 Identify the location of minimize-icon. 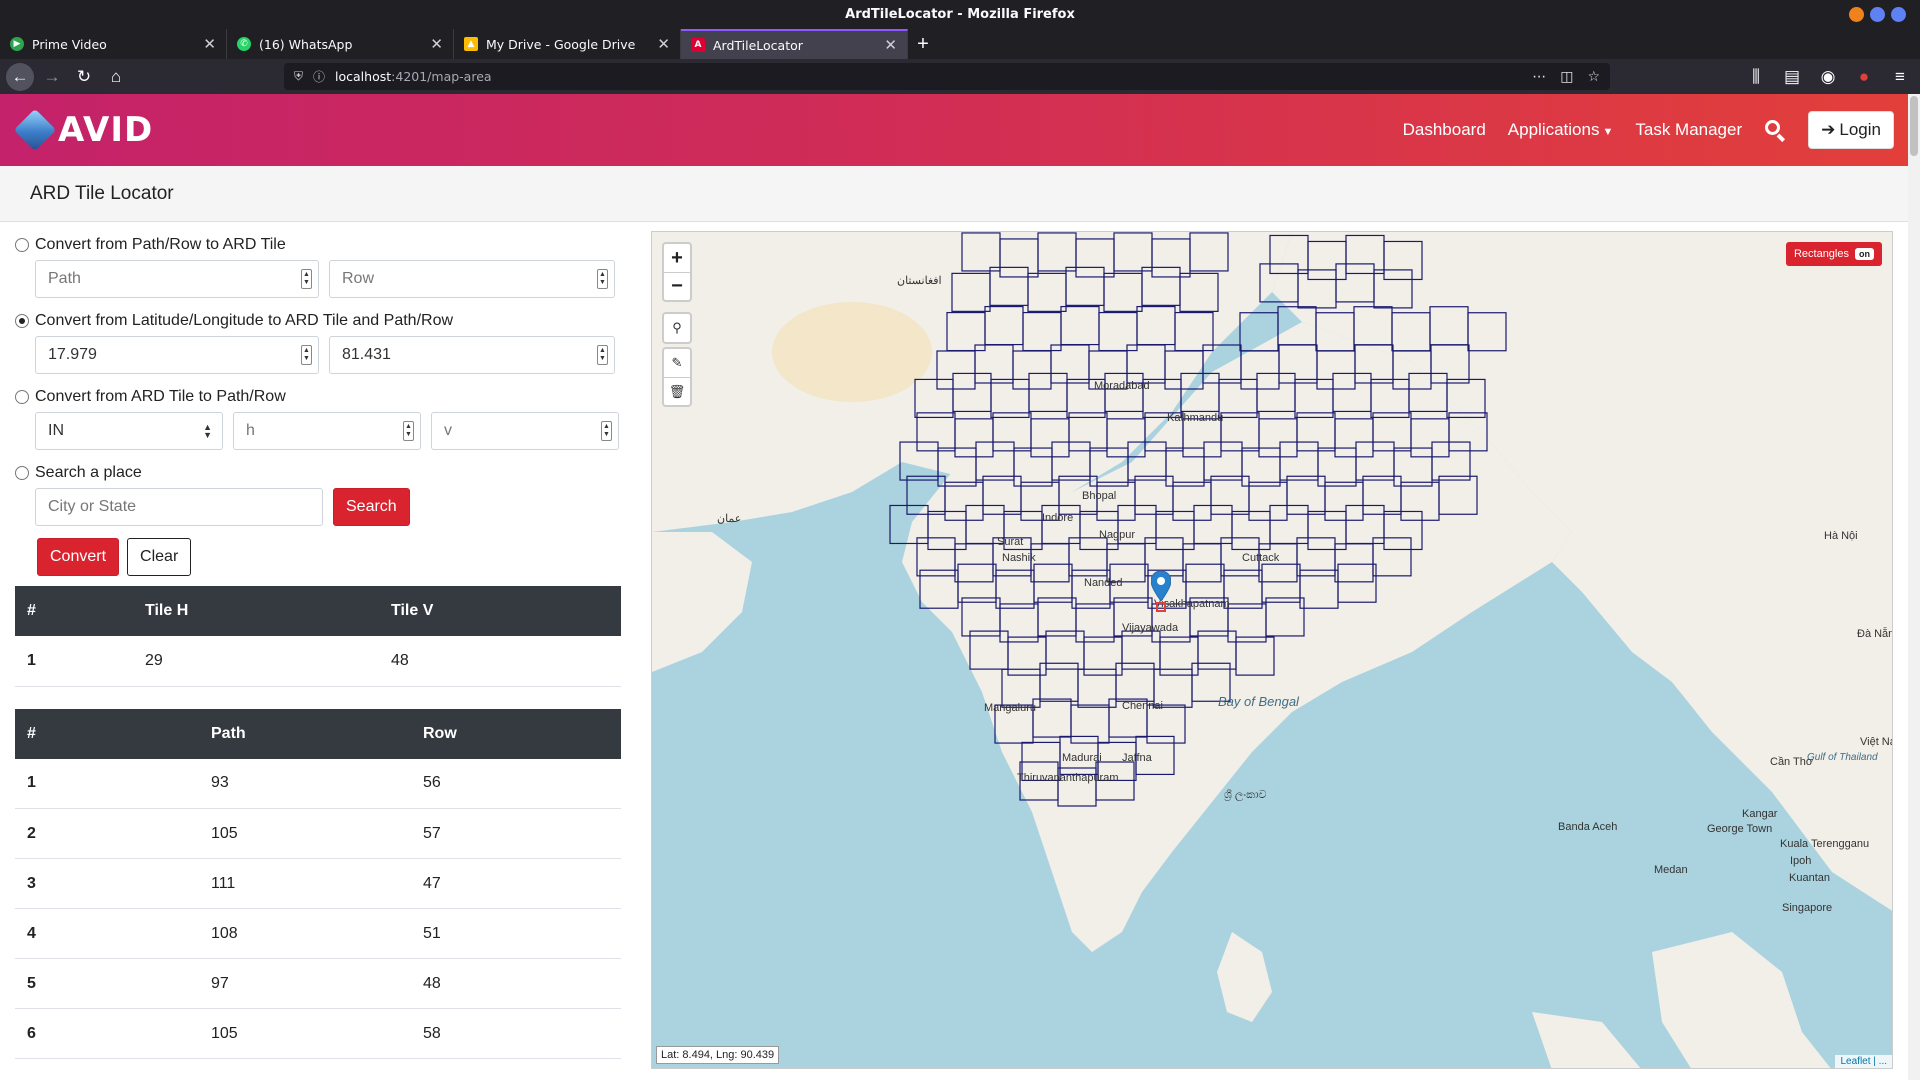
(1856, 14).